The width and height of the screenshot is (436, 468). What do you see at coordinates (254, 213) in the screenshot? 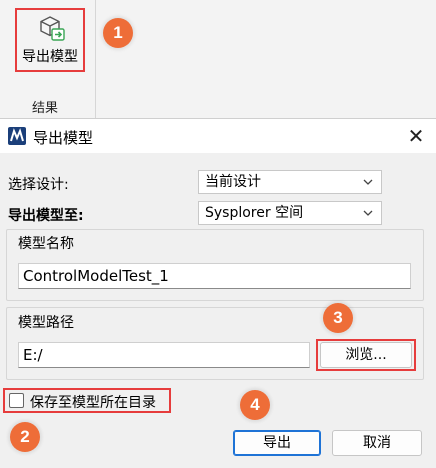
I see `export-to-value: Sysplorer 空间` at bounding box center [254, 213].